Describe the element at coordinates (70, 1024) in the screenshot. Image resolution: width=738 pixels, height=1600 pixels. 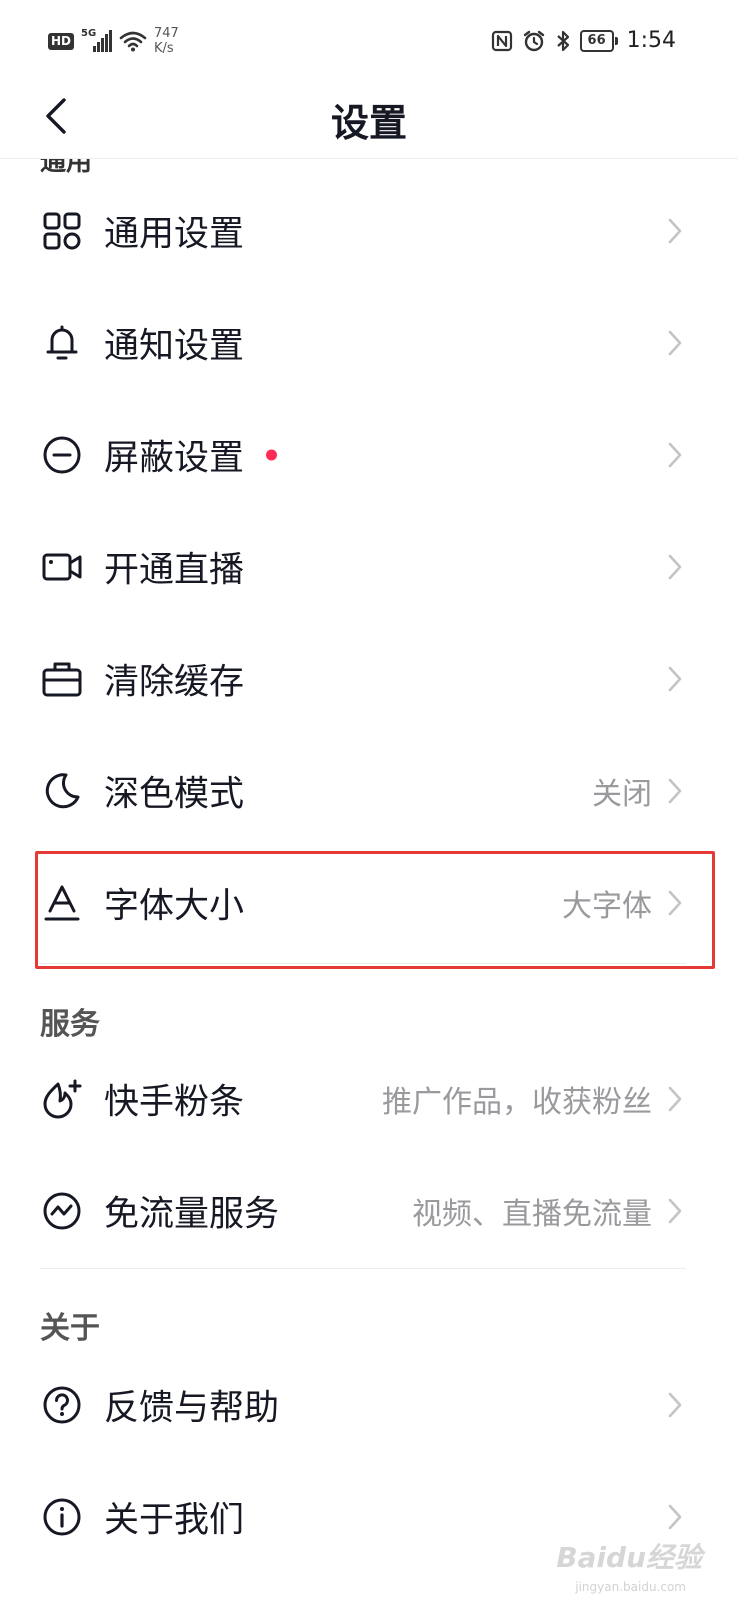
I see `section-header-service: 服务` at that location.